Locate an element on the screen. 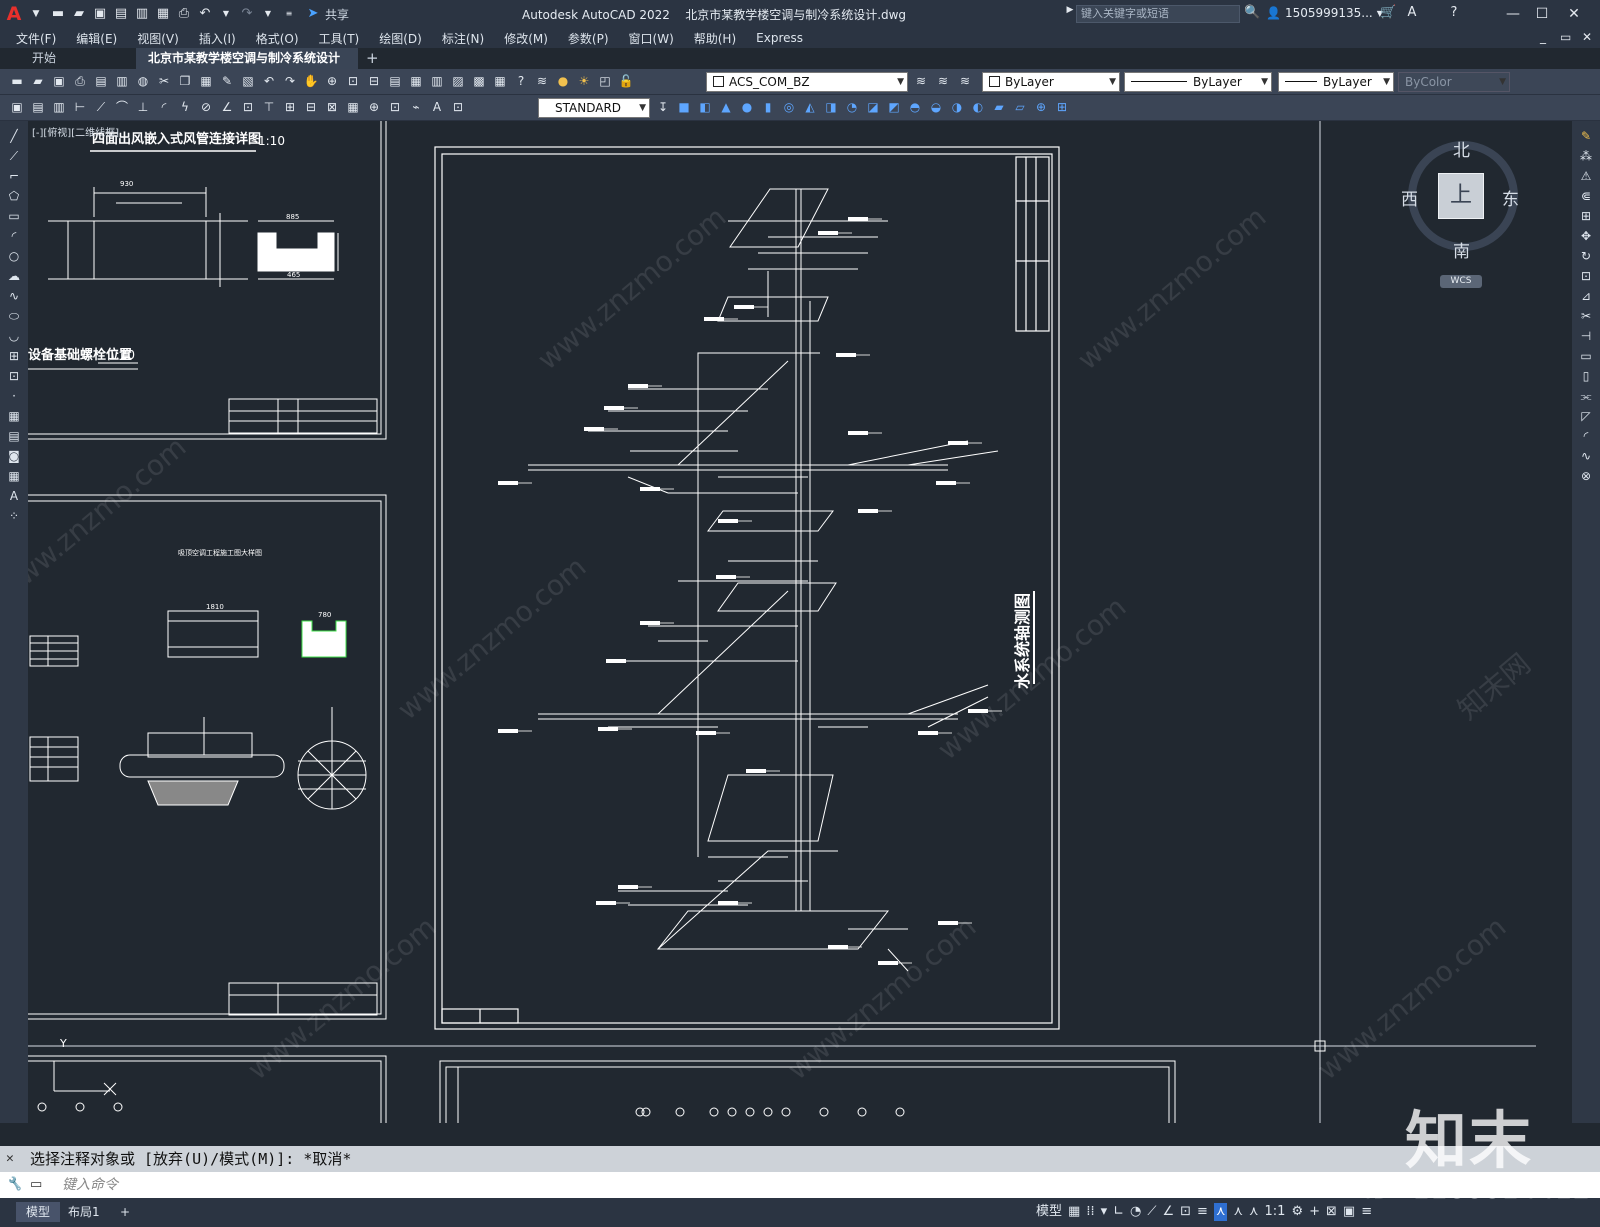  flatshot-icon: ▱ is located at coordinates (1020, 107).